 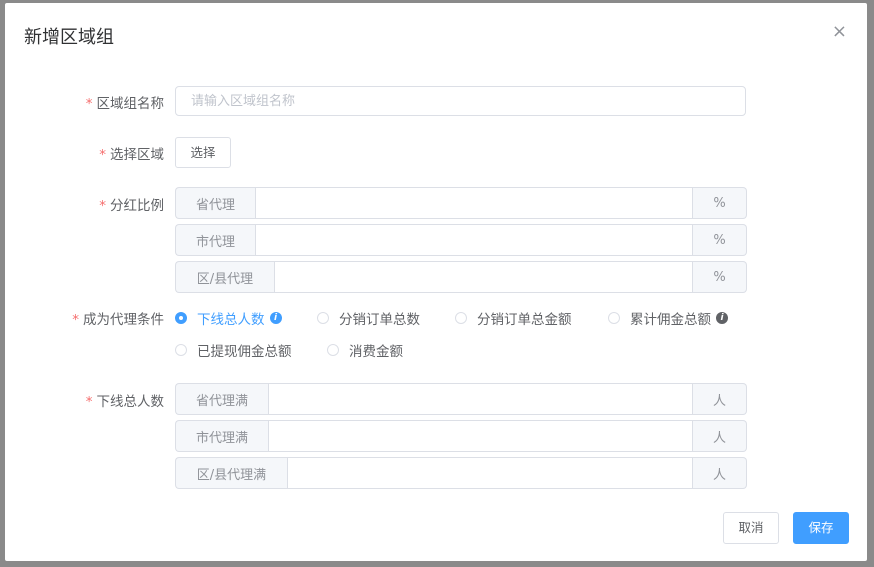 I want to click on group-name-input, so click(x=460, y=101).